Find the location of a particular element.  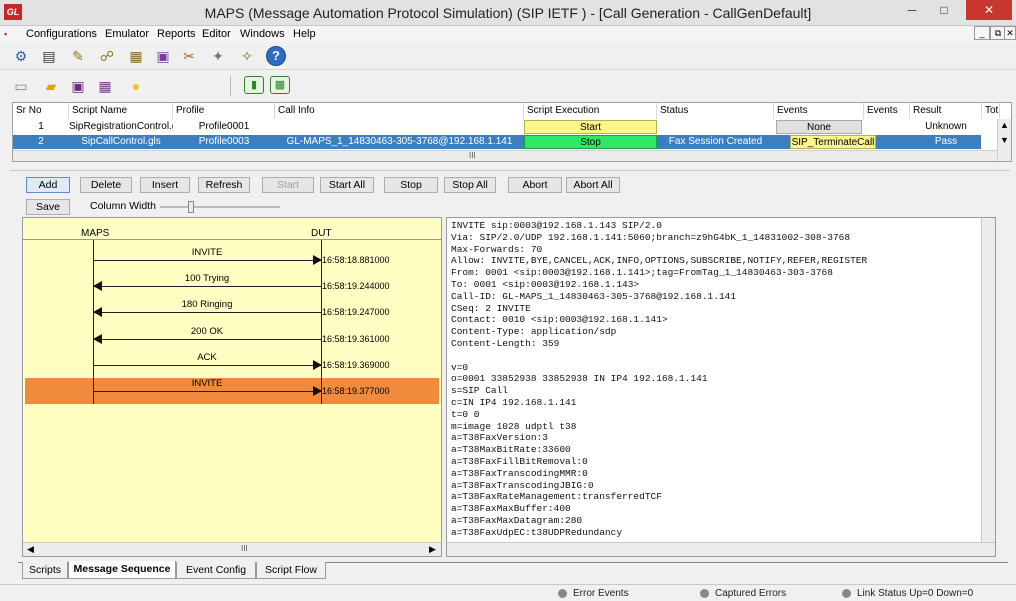

tab-script-flow: Script Flow is located at coordinates (291, 570).